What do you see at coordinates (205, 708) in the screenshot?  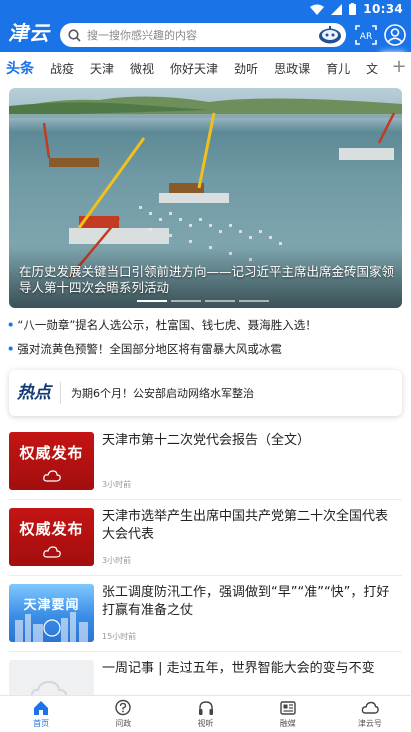 I see `headphones-icon` at bounding box center [205, 708].